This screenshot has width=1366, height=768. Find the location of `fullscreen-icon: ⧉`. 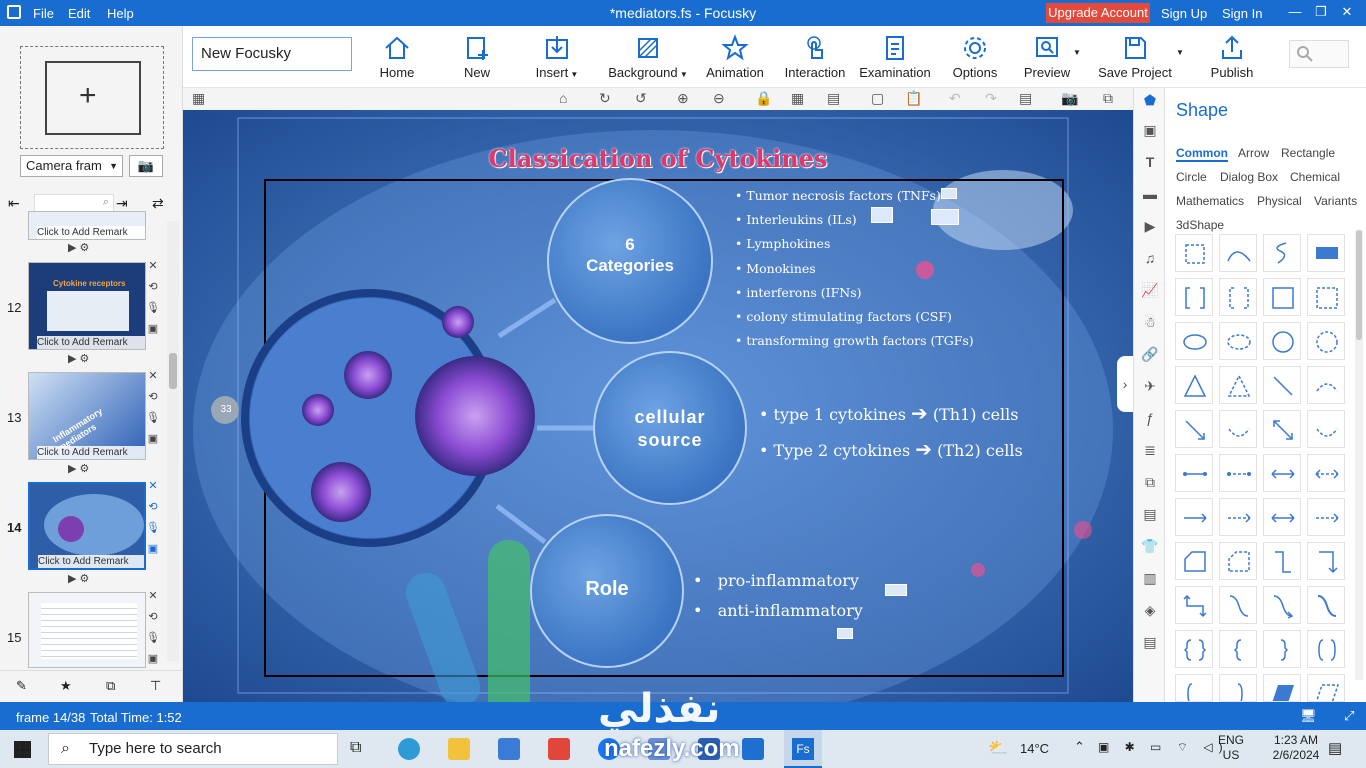

fullscreen-icon: ⧉ is located at coordinates (1108, 98).